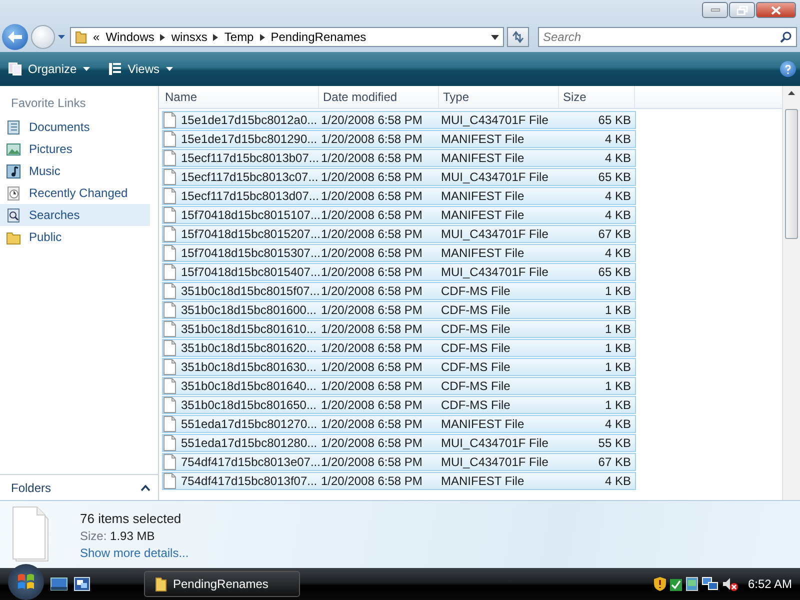 This screenshot has width=800, height=600. What do you see at coordinates (399, 481) in the screenshot?
I see `file-row: 754df417d15bc8013f07... 1/20/2008 6:58 PM MANIFEST File 4 KB` at bounding box center [399, 481].